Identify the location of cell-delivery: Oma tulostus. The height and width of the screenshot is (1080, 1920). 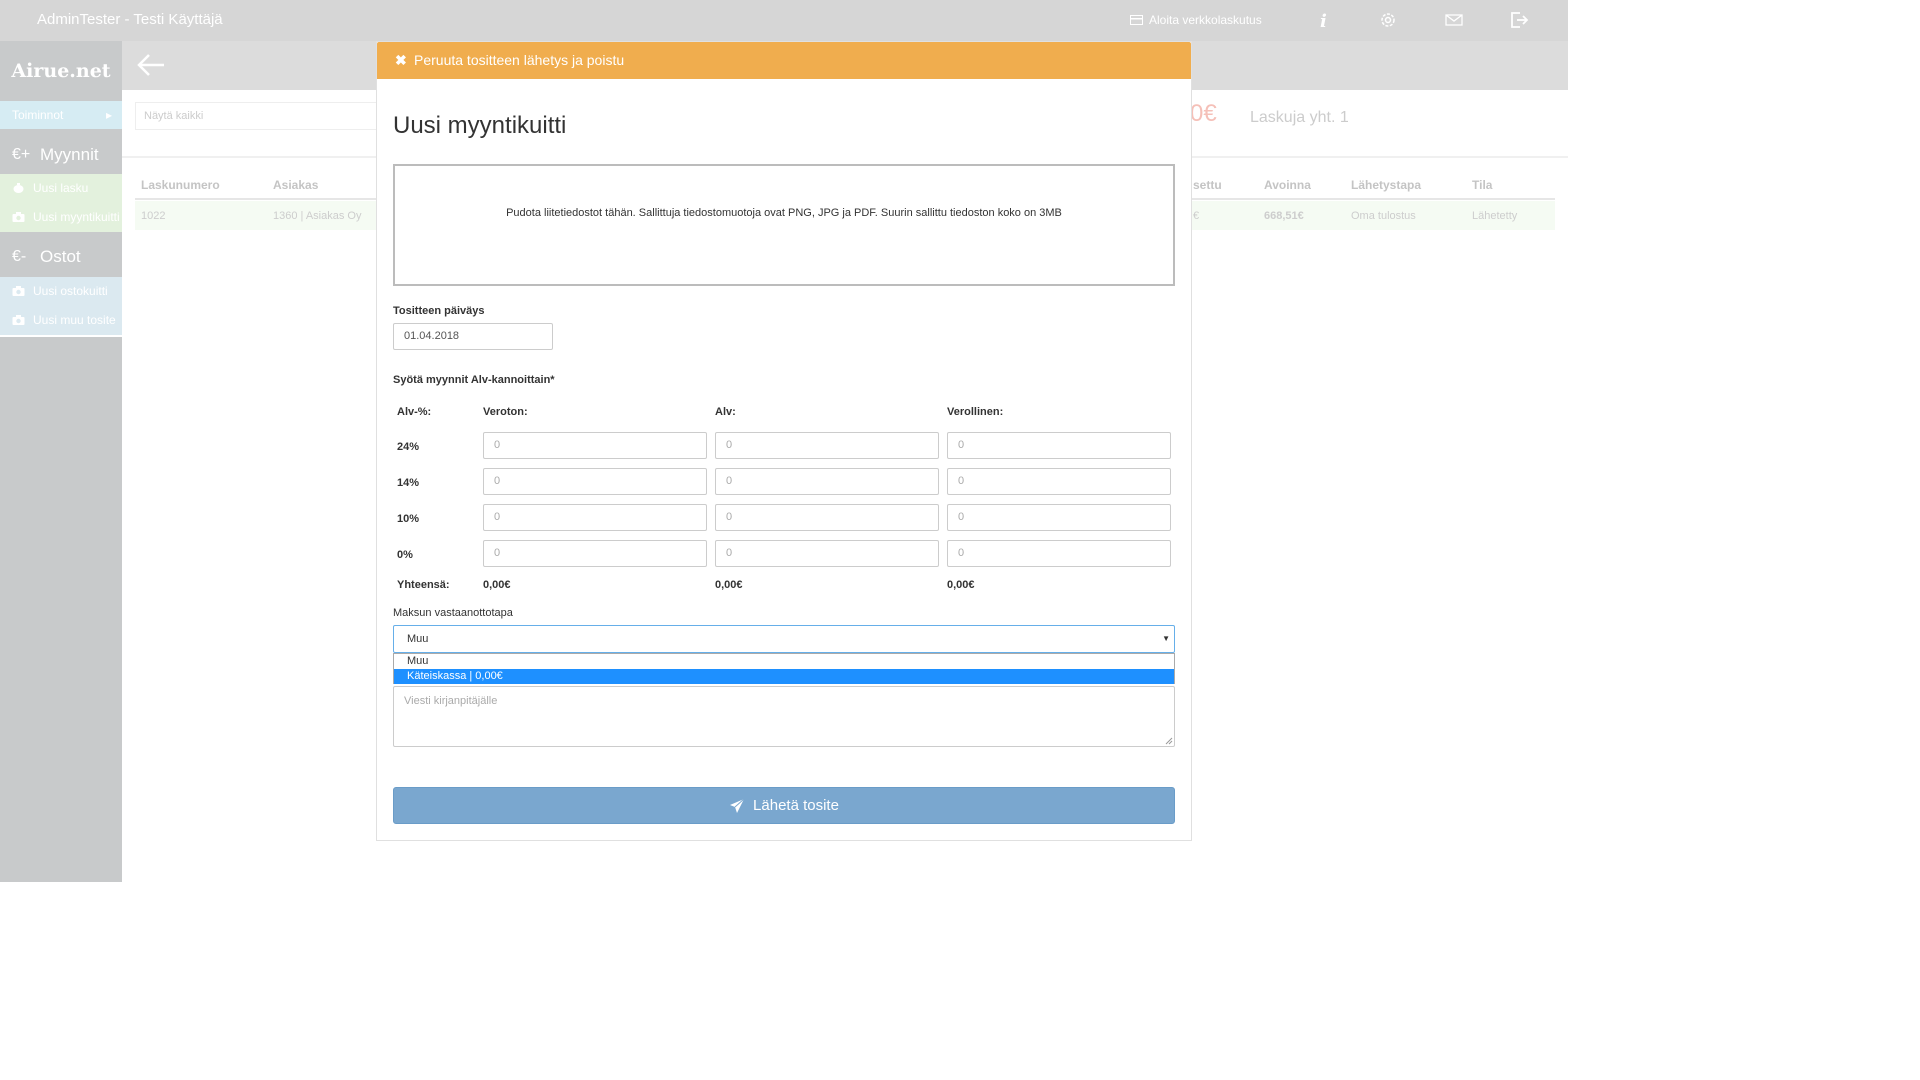
(1383, 216).